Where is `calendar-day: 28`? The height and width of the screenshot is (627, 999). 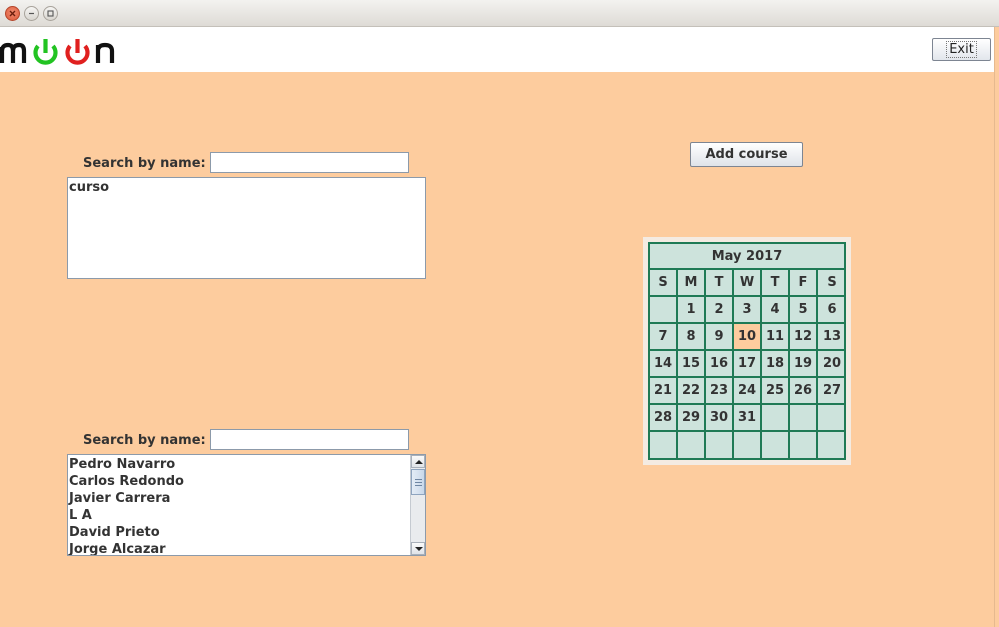
calendar-day: 28 is located at coordinates (664, 418).